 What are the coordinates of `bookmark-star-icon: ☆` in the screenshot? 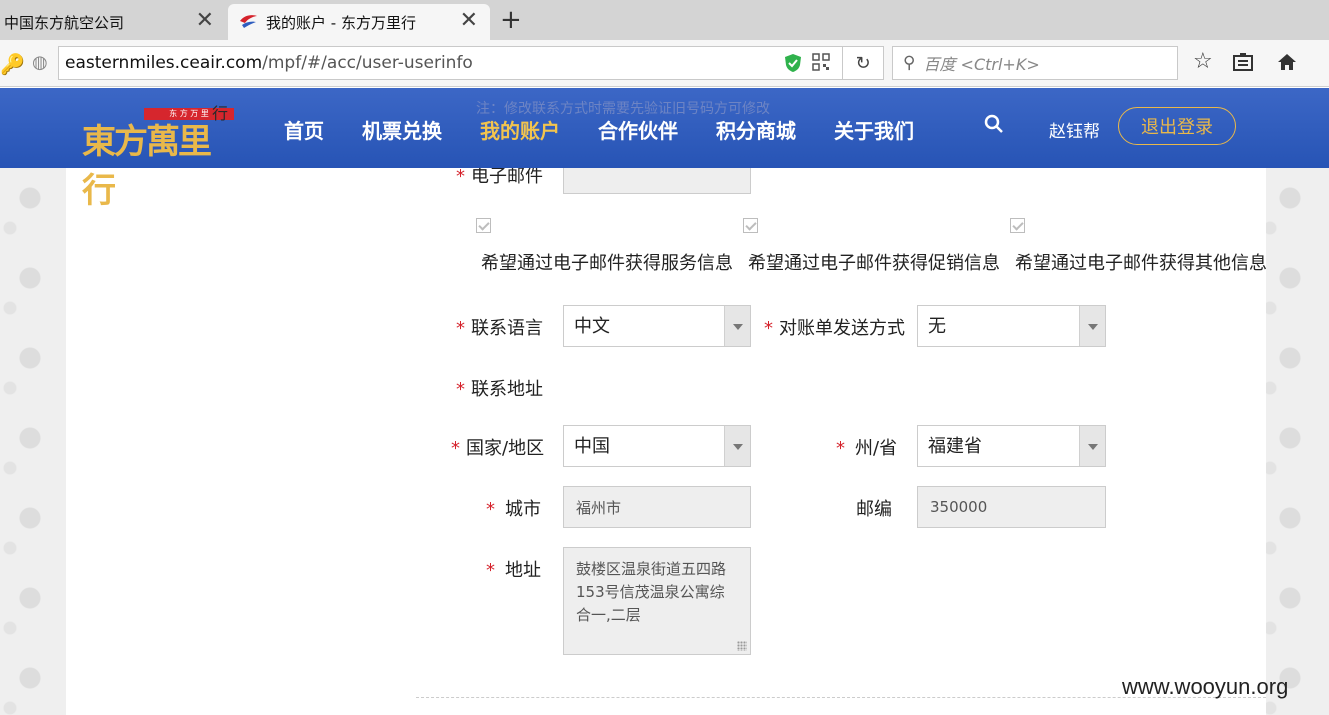 It's located at (1203, 61).